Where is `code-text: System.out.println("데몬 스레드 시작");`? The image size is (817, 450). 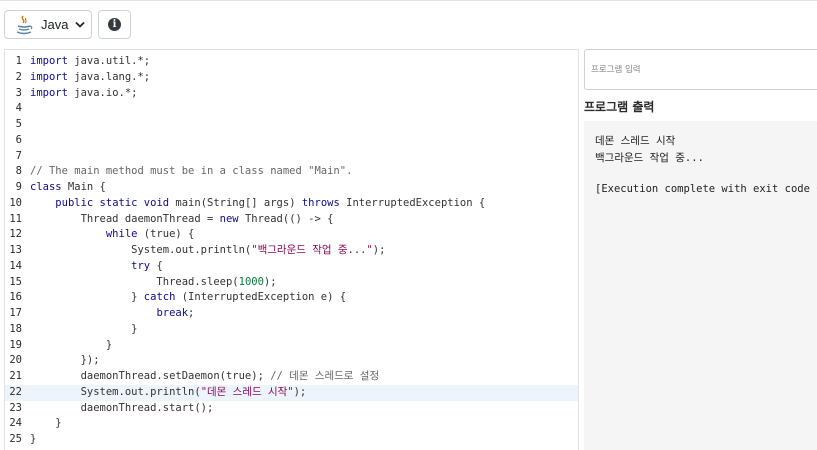
code-text: System.out.println("데몬 스레드 시작"); is located at coordinates (168, 391).